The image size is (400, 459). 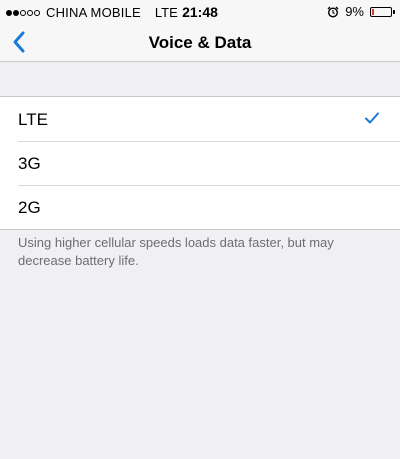 I want to click on status-right: 9%, so click(x=361, y=11).